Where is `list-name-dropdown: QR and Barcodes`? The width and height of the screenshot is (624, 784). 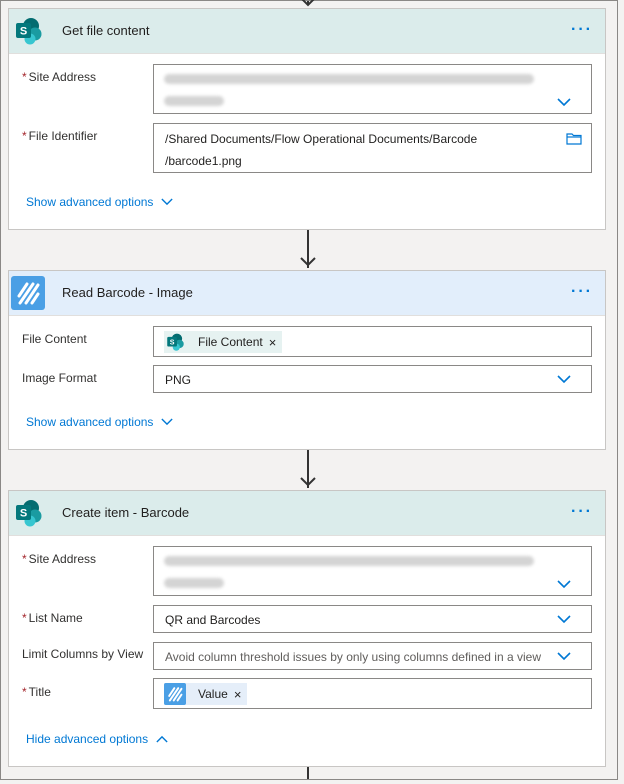 list-name-dropdown: QR and Barcodes is located at coordinates (372, 619).